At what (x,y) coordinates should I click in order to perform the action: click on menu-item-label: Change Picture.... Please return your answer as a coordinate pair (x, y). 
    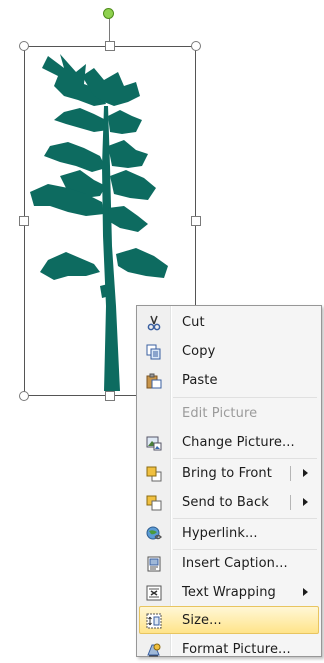
    Looking at the image, I should click on (238, 442).